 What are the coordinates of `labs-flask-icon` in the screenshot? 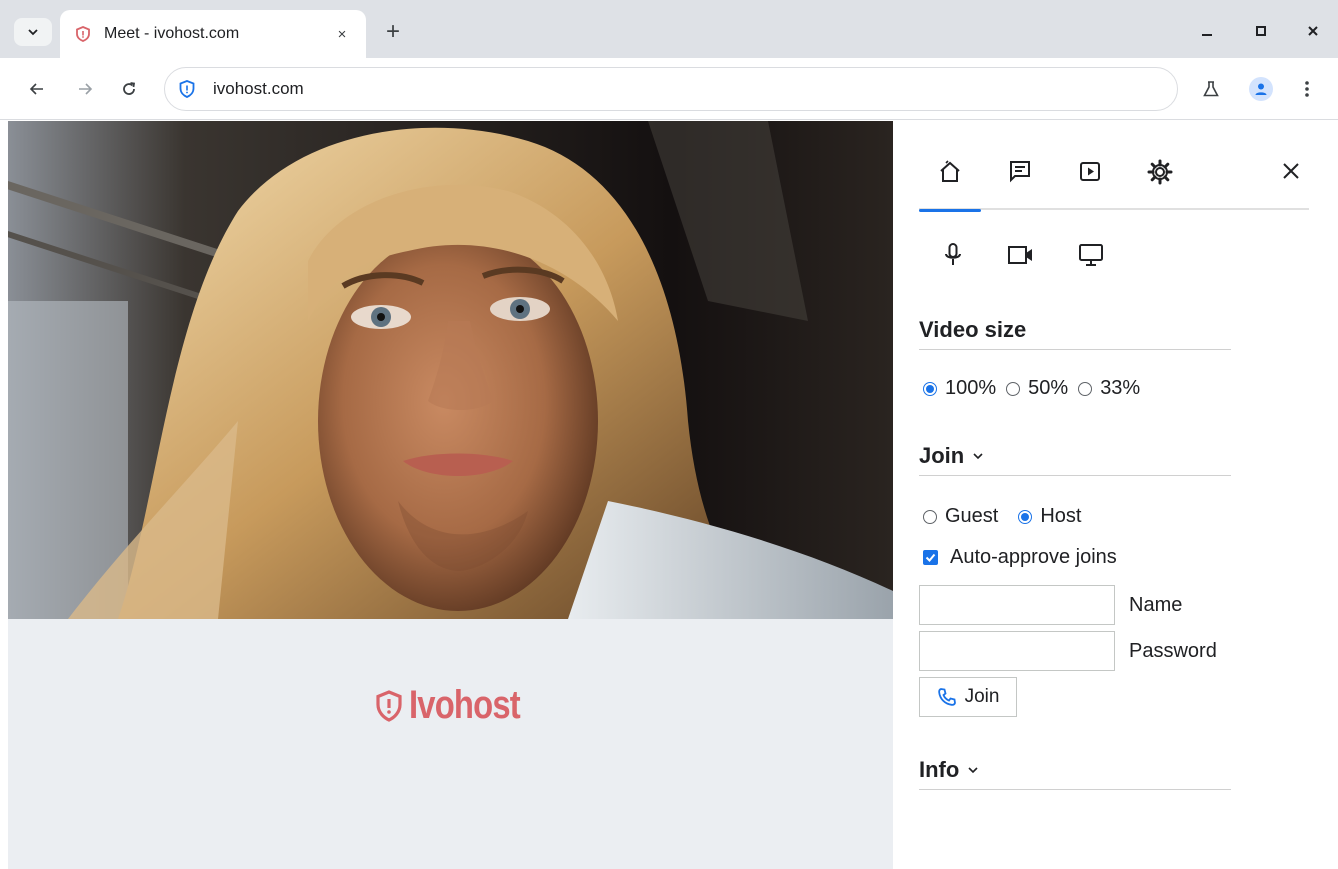 It's located at (1211, 89).